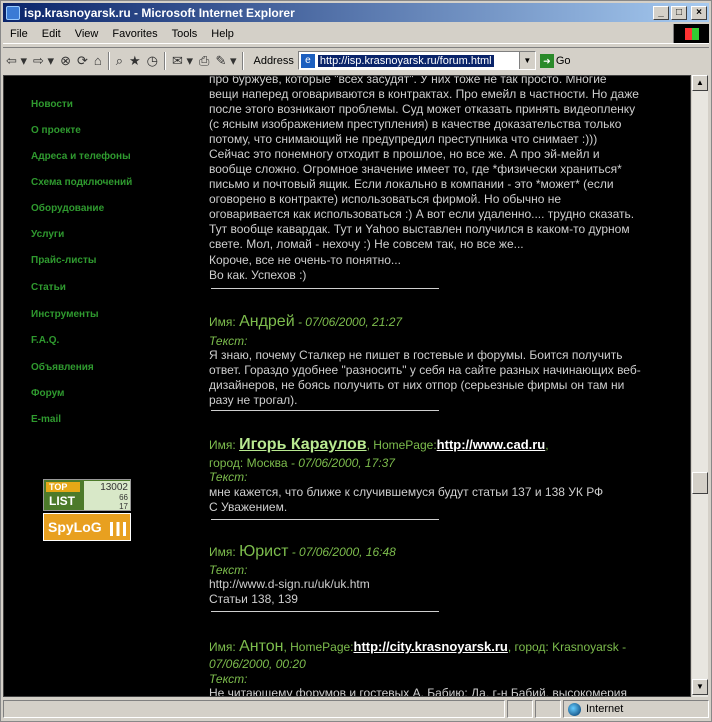 Image resolution: width=712 pixels, height=722 pixels. What do you see at coordinates (546, 60) in the screenshot?
I see `go-arrow-icon: ➜` at bounding box center [546, 60].